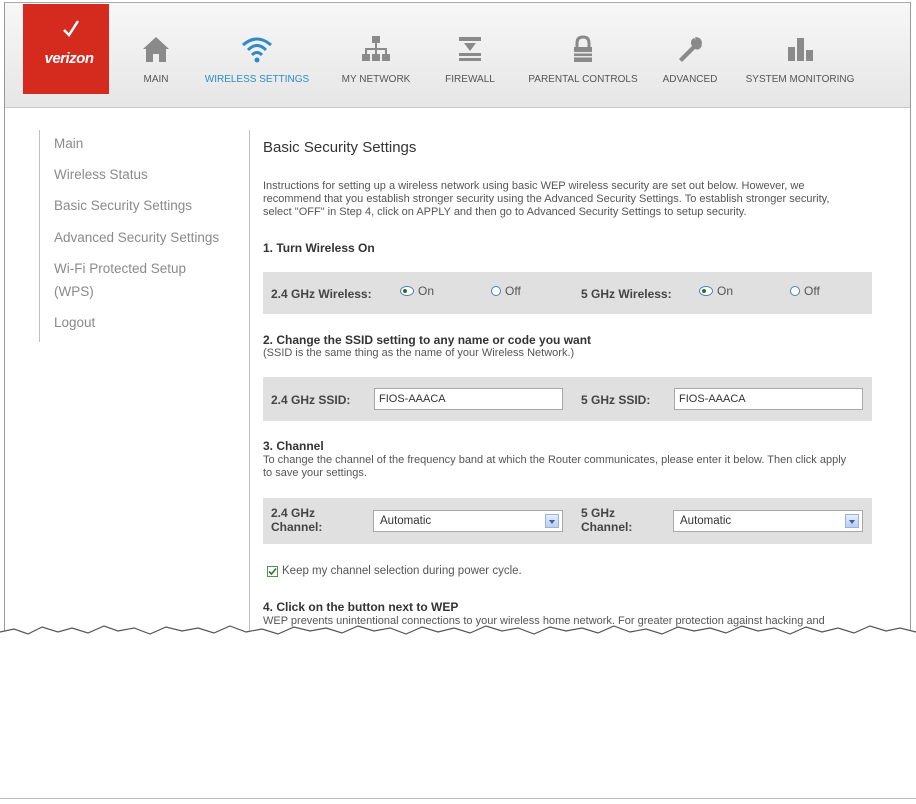  I want to click on page-title: Basic Security Settings, so click(340, 147).